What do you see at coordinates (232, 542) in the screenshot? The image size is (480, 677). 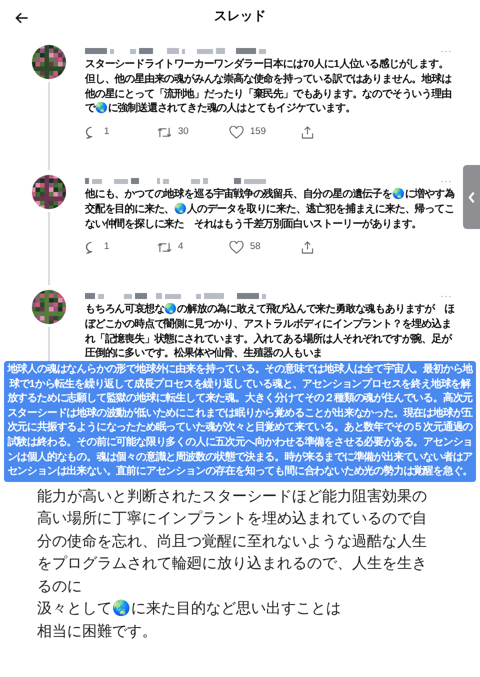 I see `continuation-text: 能力が高いと判断されたスターシードほど能力阻害効果の高い場所に丁寧にインプラントを埋め込まれているので自分の使命を忘れ、尚且つ覚醒に至れないような過酷な人生をプログラムされて輪廻に放り込まれるので、人生を生きるのに` at bounding box center [232, 542].